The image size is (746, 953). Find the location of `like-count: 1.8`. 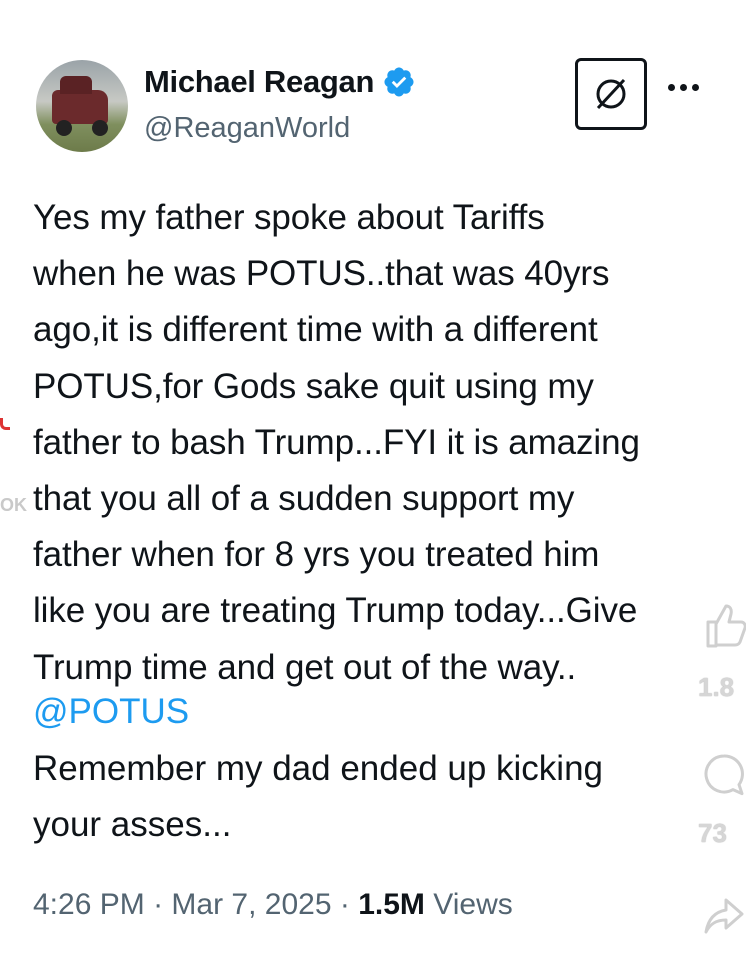

like-count: 1.8 is located at coordinates (716, 687).